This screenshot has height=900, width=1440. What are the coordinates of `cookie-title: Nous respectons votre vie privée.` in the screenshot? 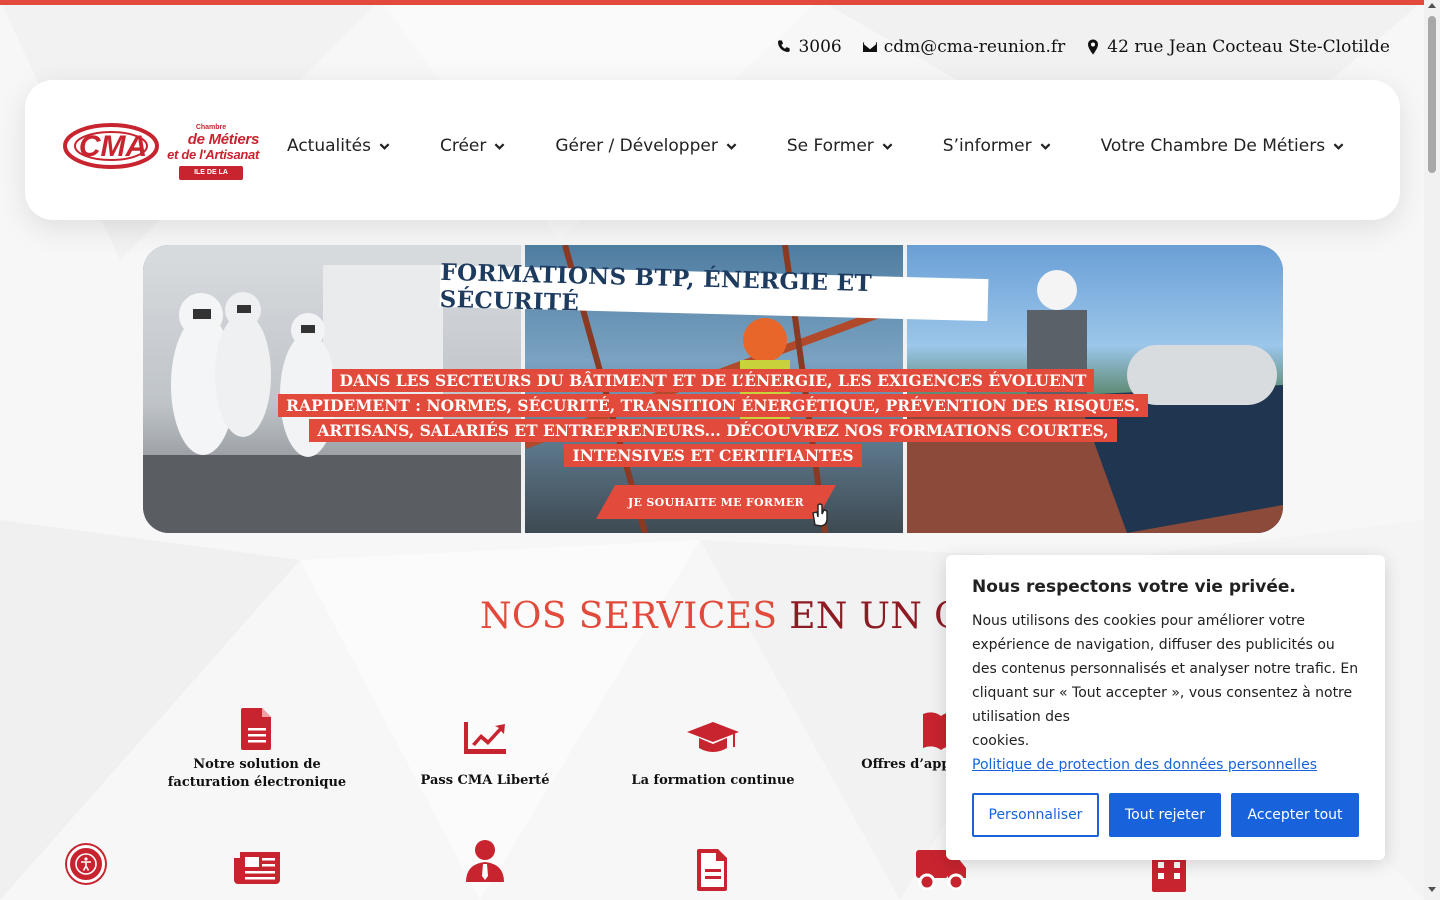 It's located at (1134, 587).